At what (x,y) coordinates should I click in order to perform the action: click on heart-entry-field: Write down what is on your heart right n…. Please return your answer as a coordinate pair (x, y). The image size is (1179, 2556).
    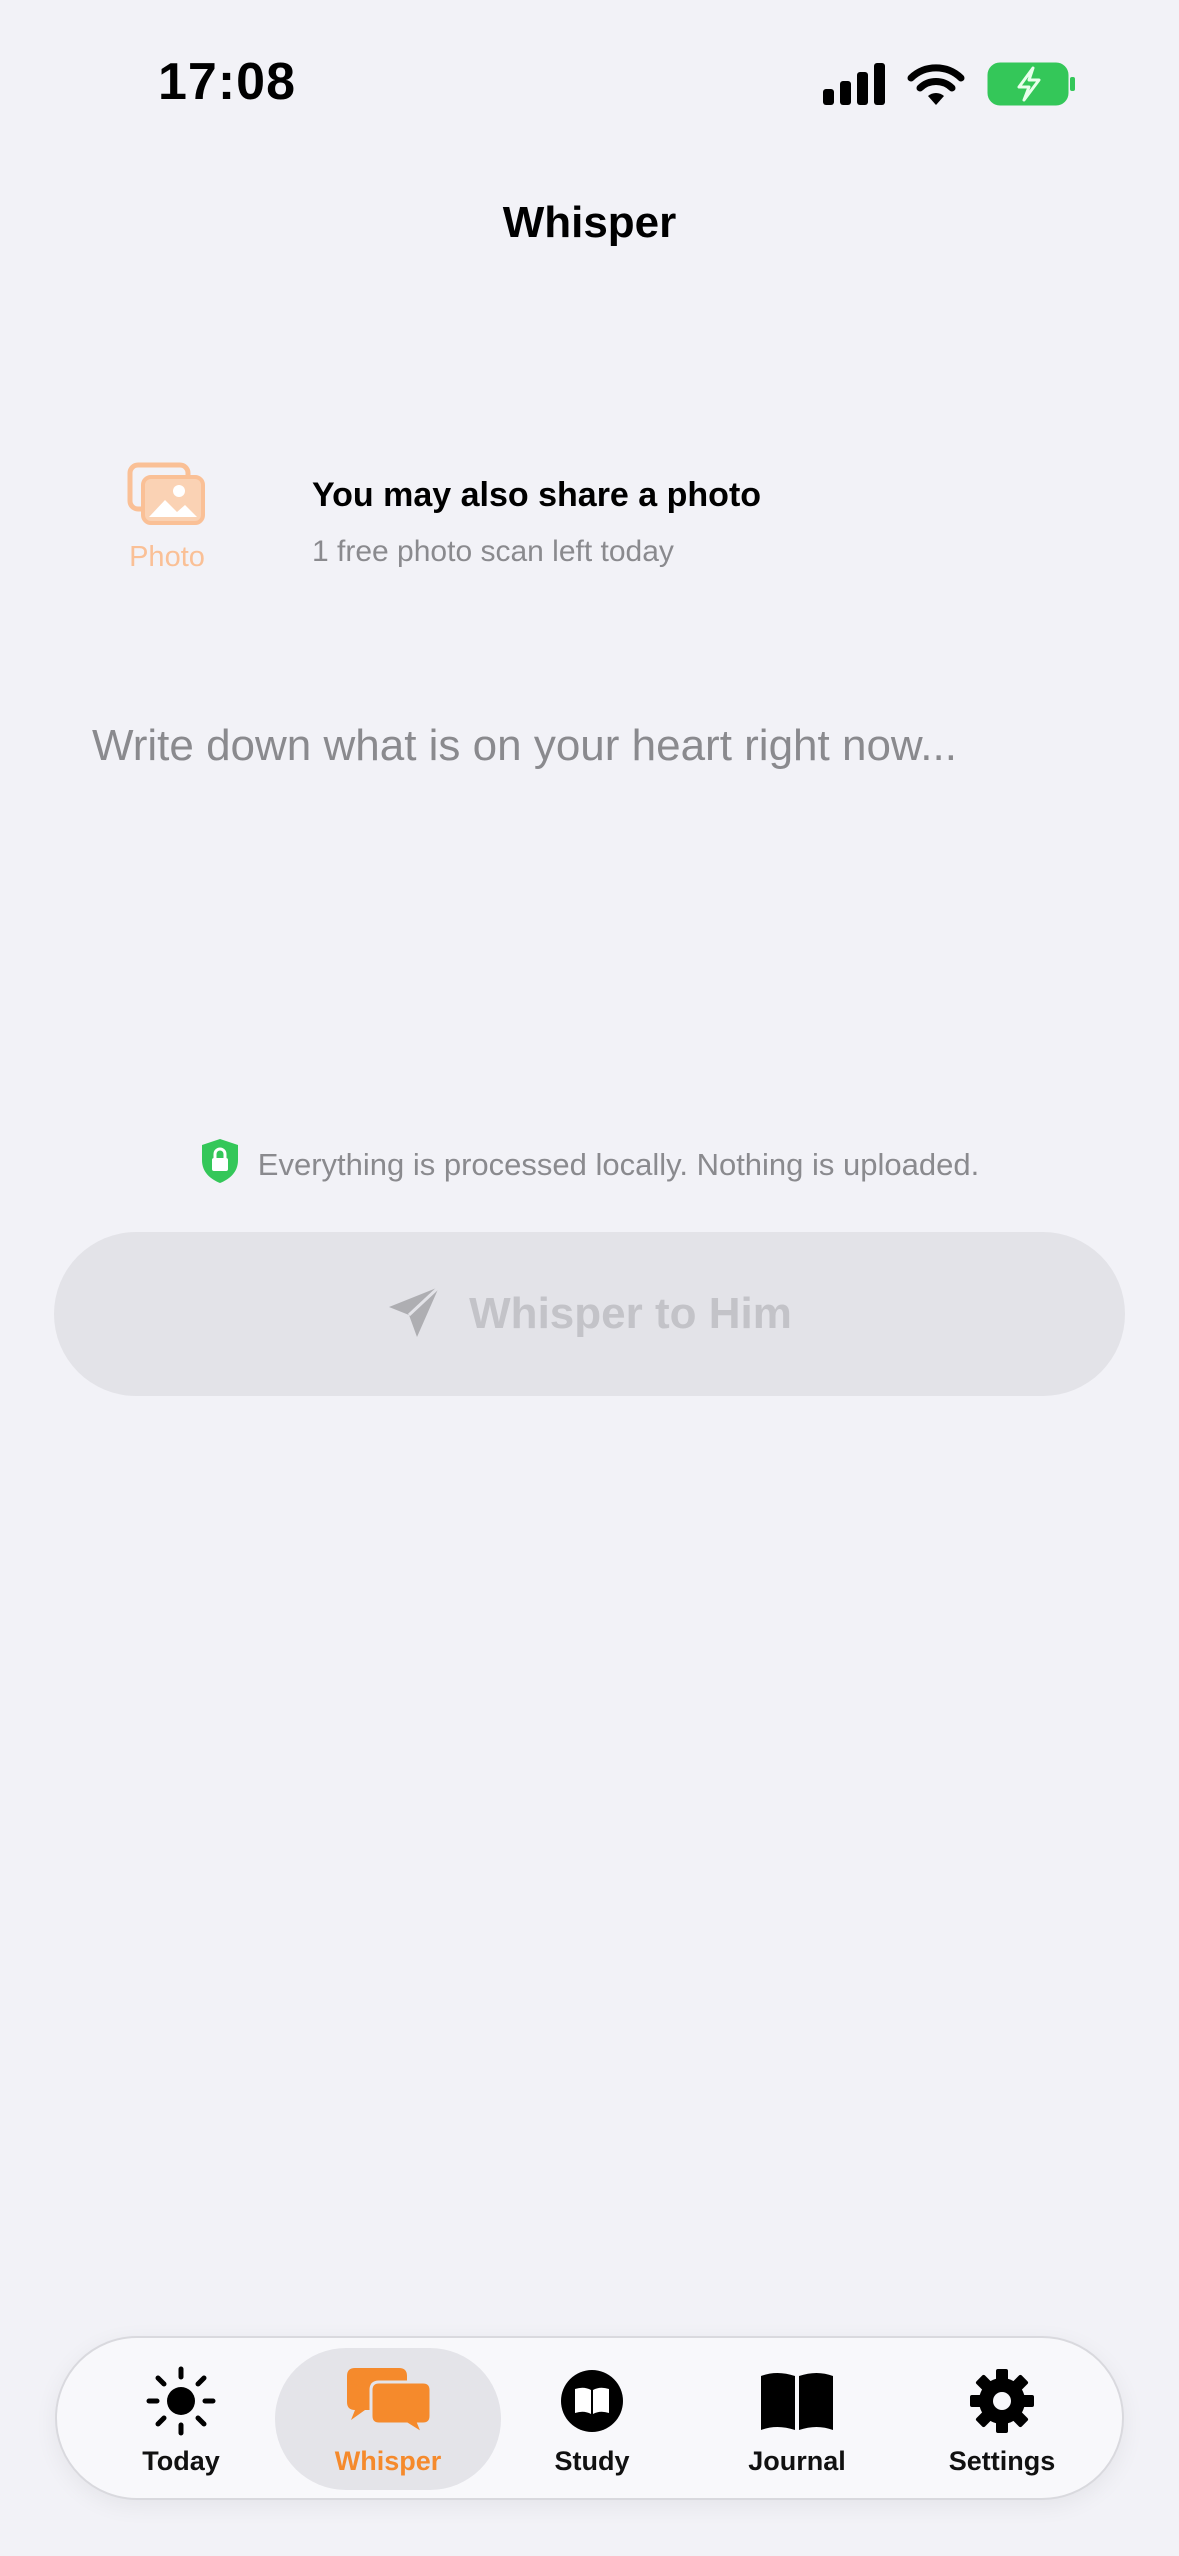
    Looking at the image, I should click on (592, 746).